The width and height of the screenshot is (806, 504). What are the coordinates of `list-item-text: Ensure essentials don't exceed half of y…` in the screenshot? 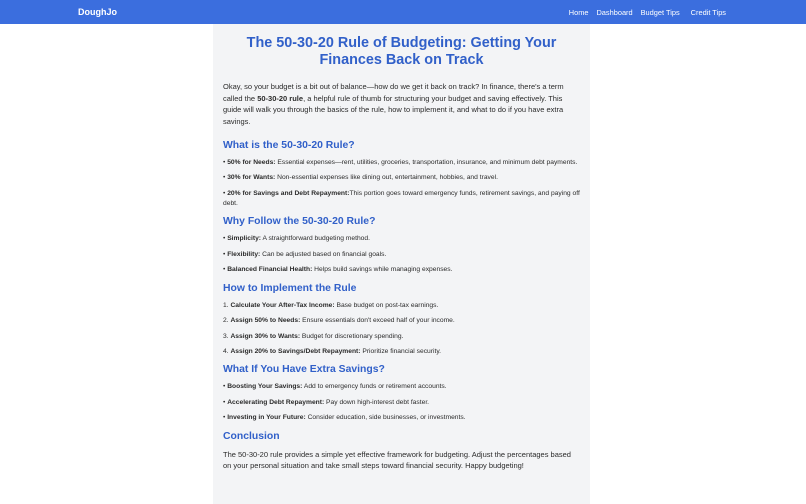 It's located at (377, 321).